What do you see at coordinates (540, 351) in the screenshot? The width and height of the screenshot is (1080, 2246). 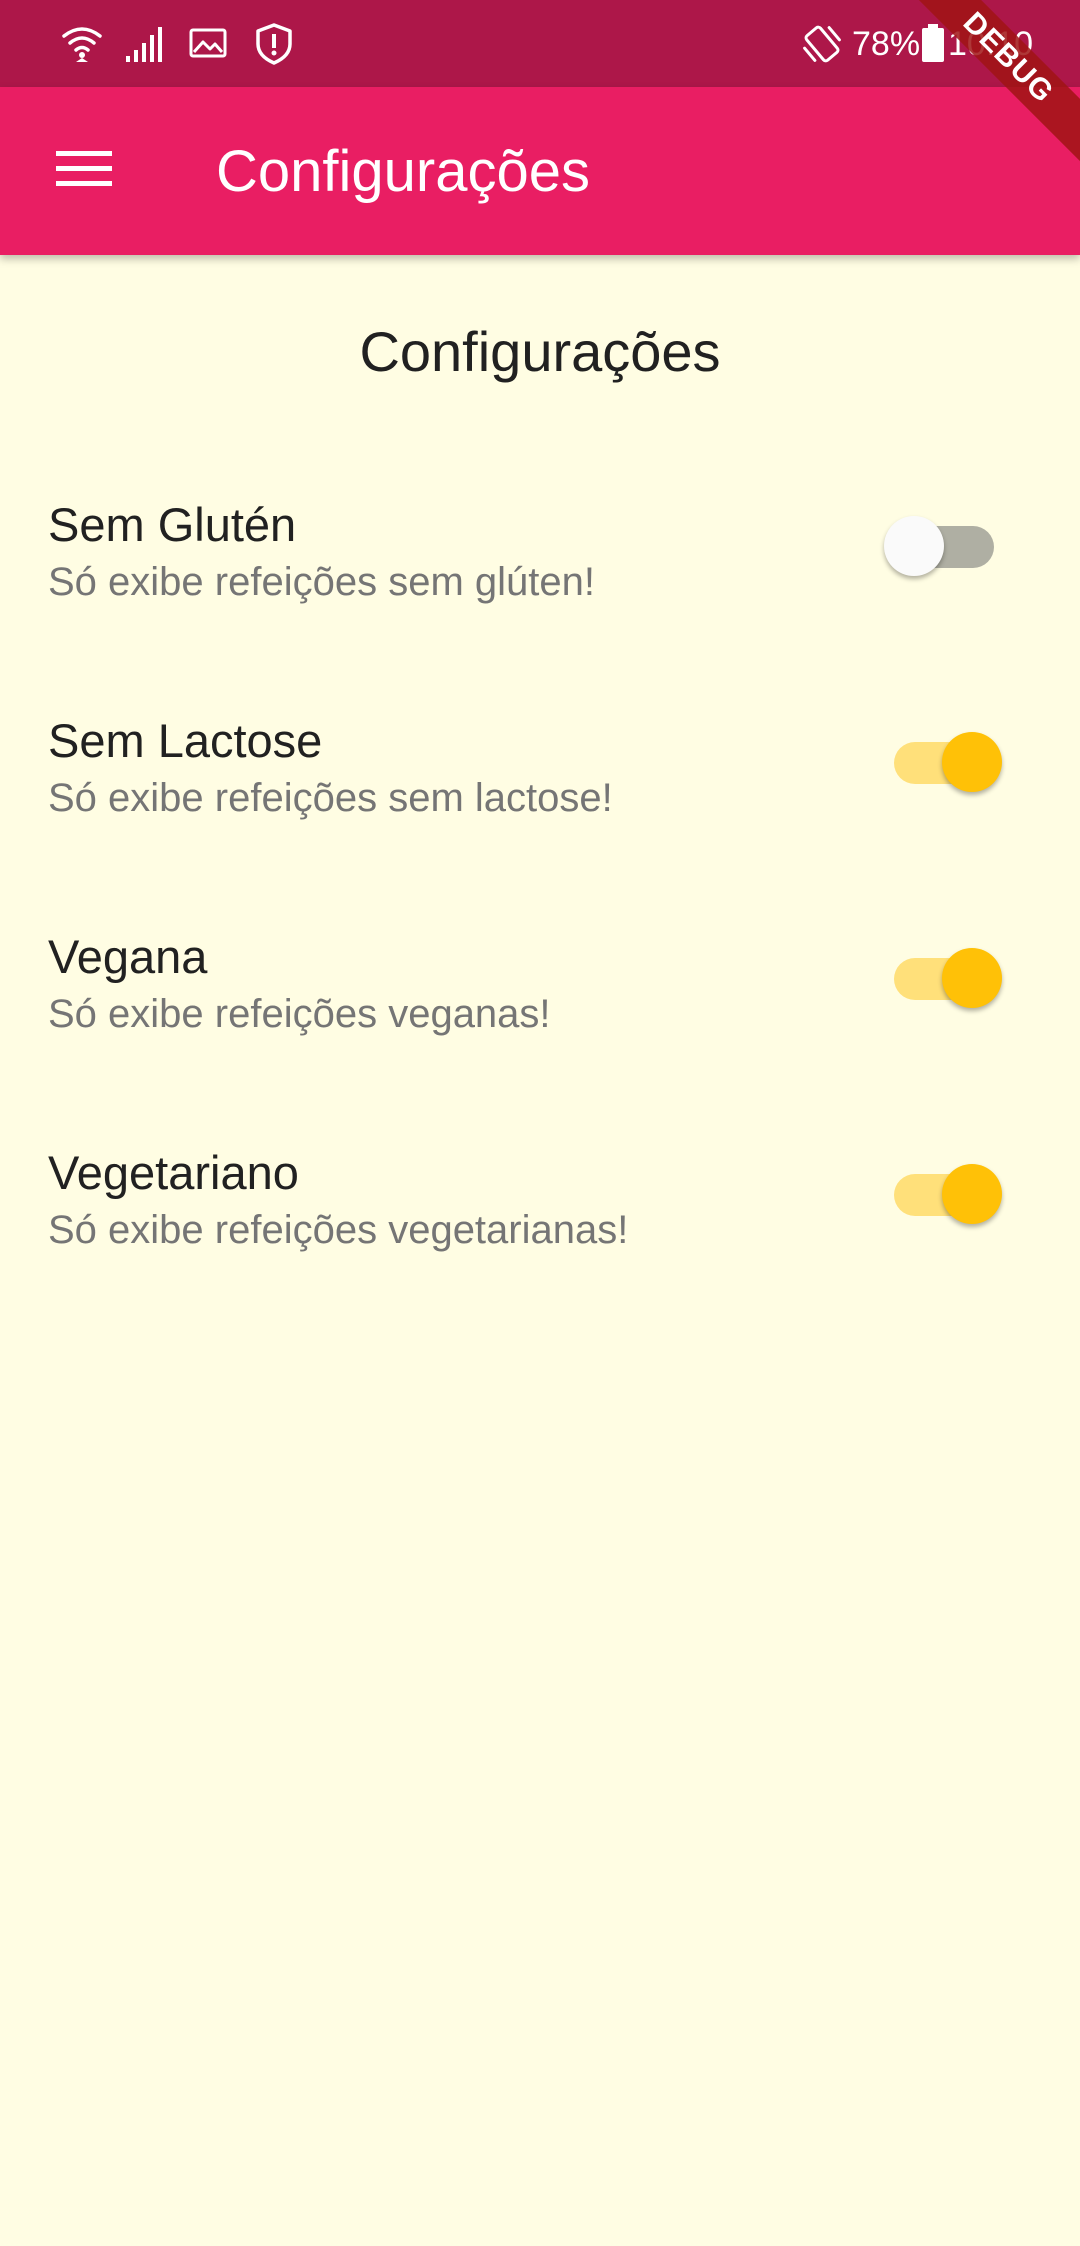 I see `page-title: Configurações` at bounding box center [540, 351].